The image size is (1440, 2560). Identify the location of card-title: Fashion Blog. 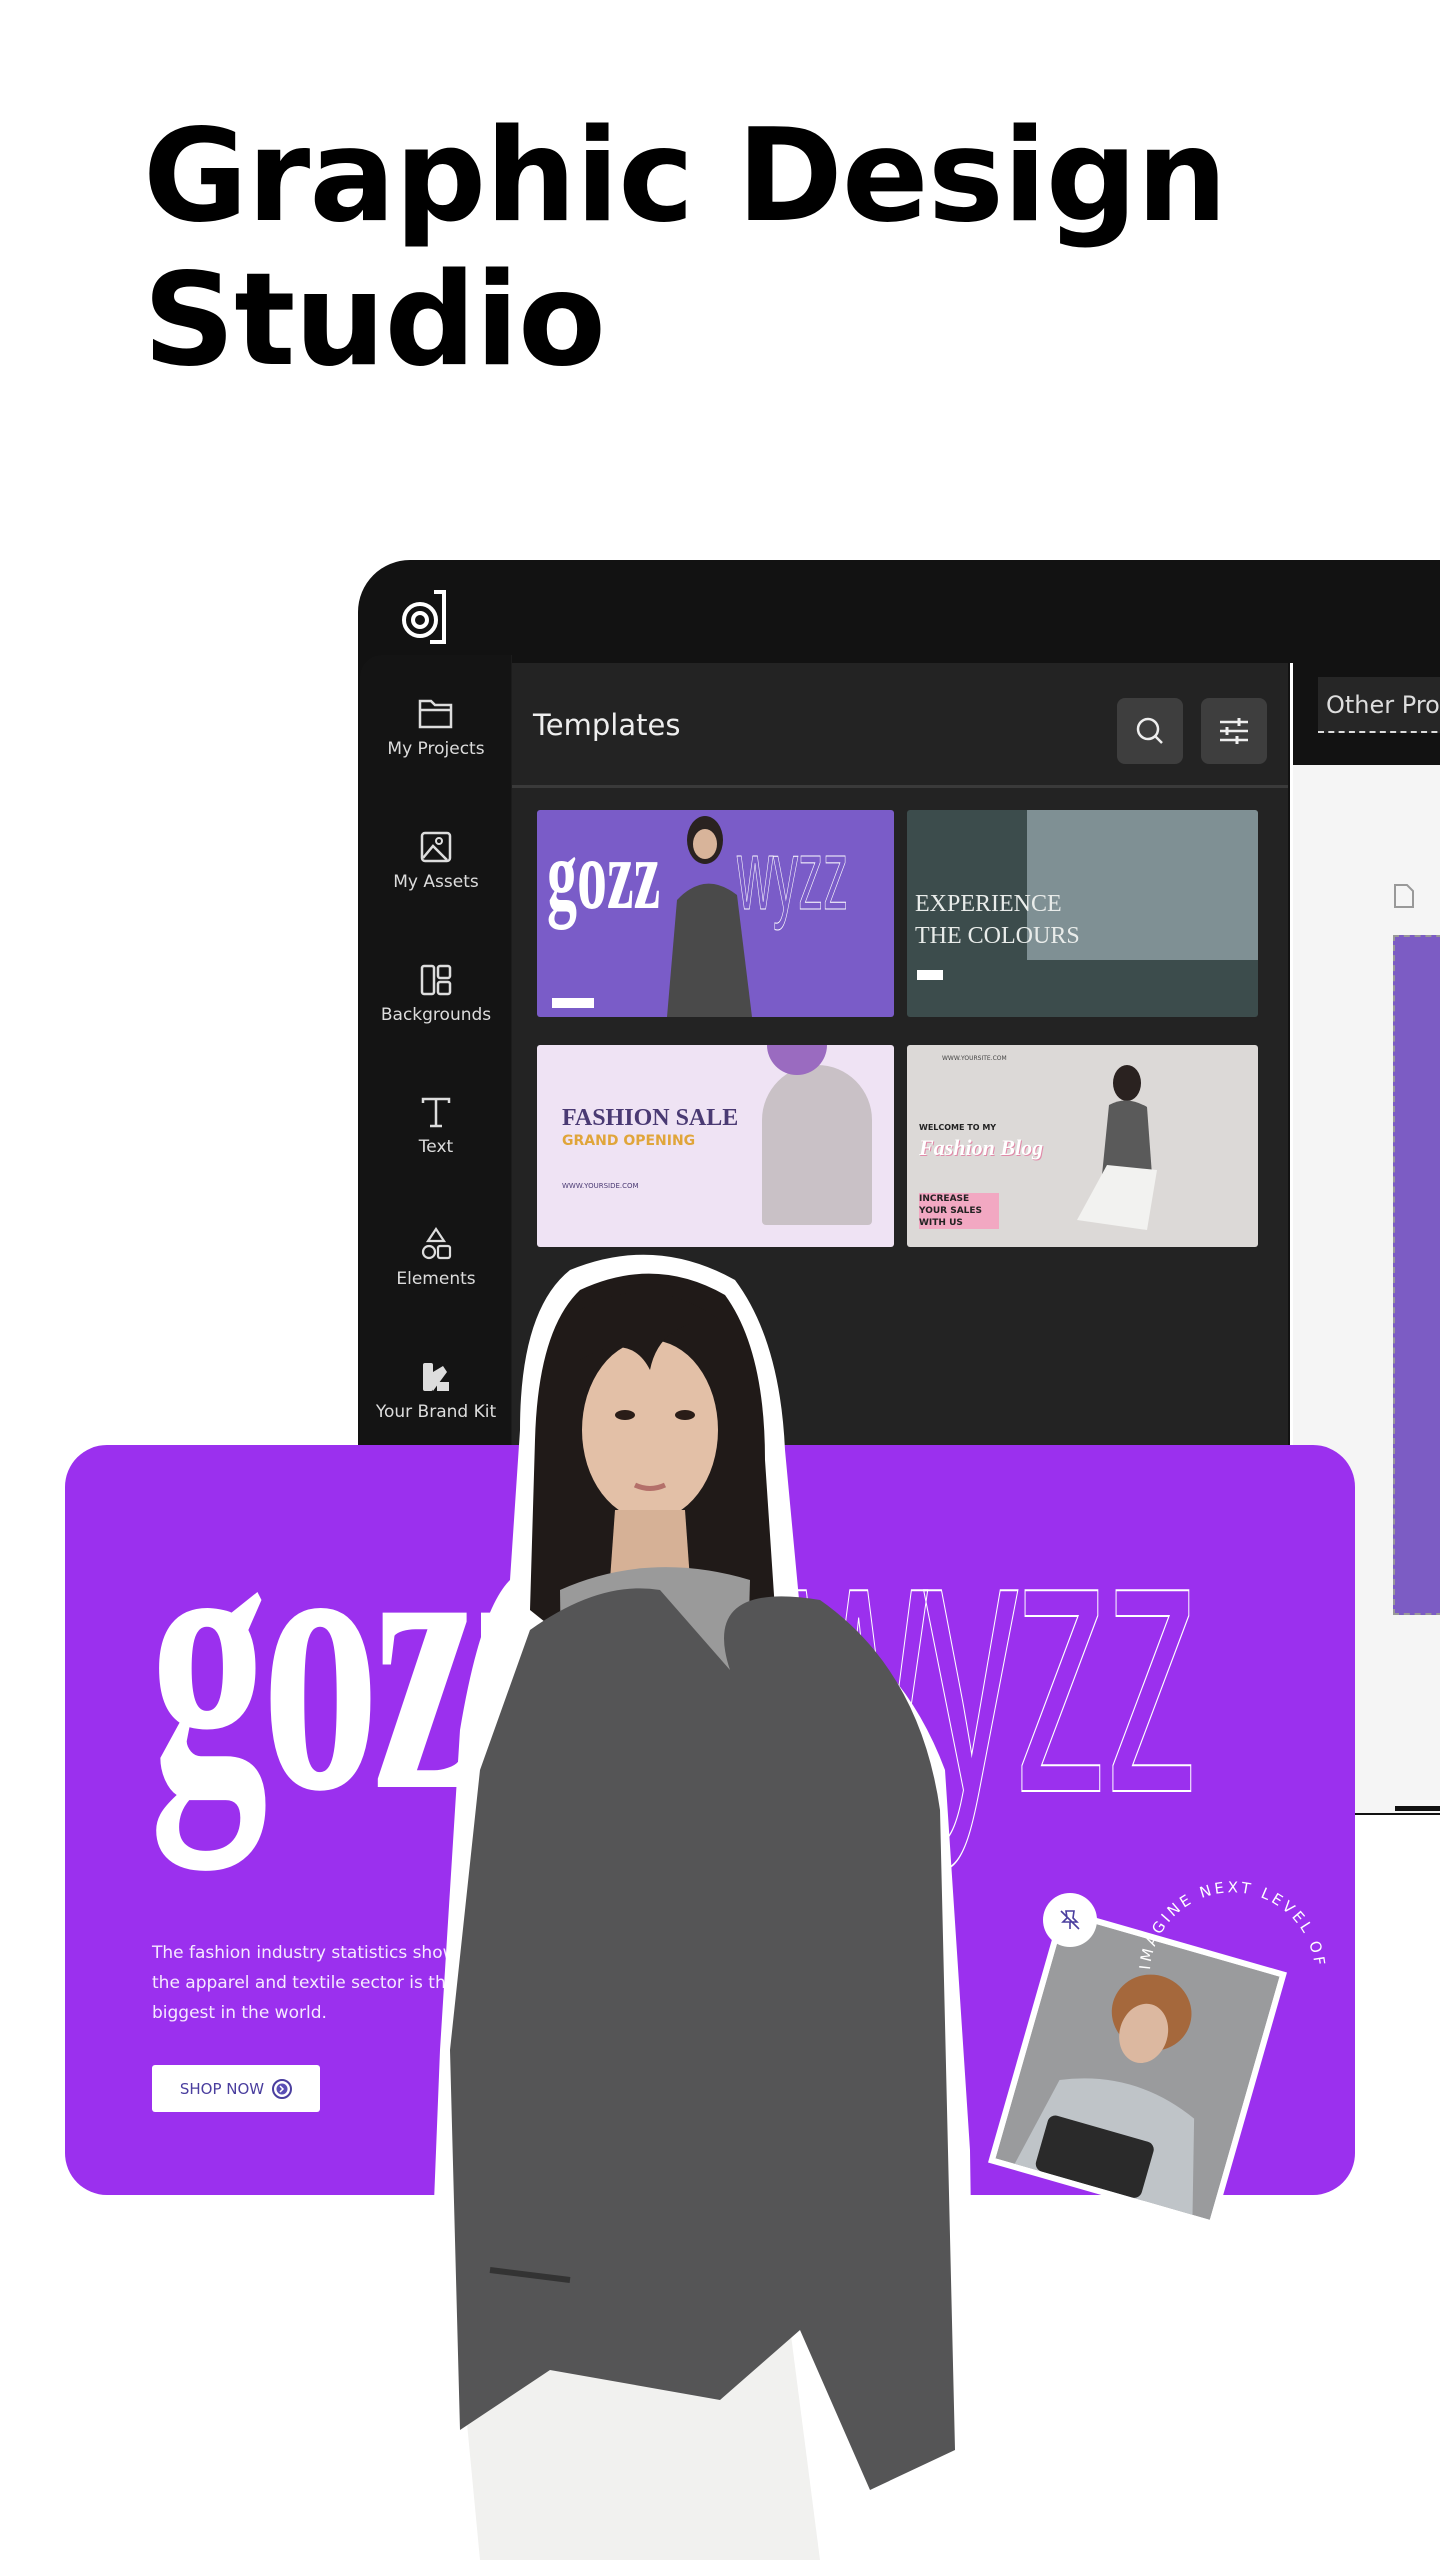
(981, 1147).